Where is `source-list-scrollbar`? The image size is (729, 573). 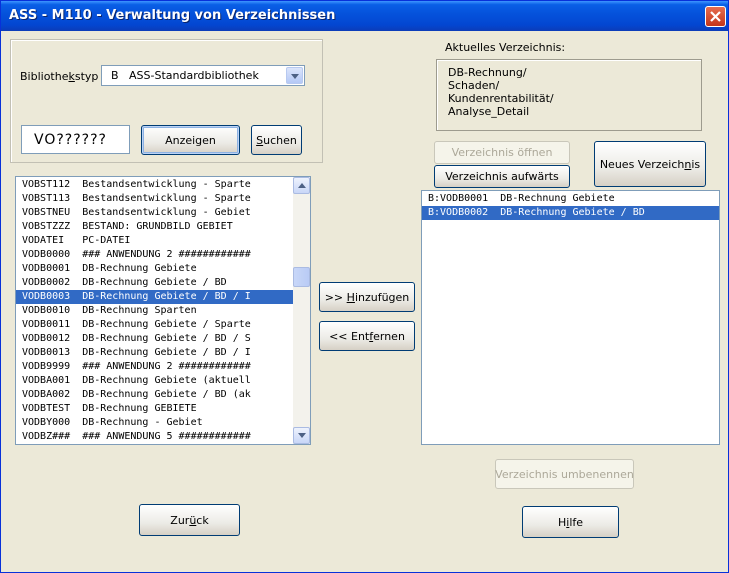 source-list-scrollbar is located at coordinates (301, 310).